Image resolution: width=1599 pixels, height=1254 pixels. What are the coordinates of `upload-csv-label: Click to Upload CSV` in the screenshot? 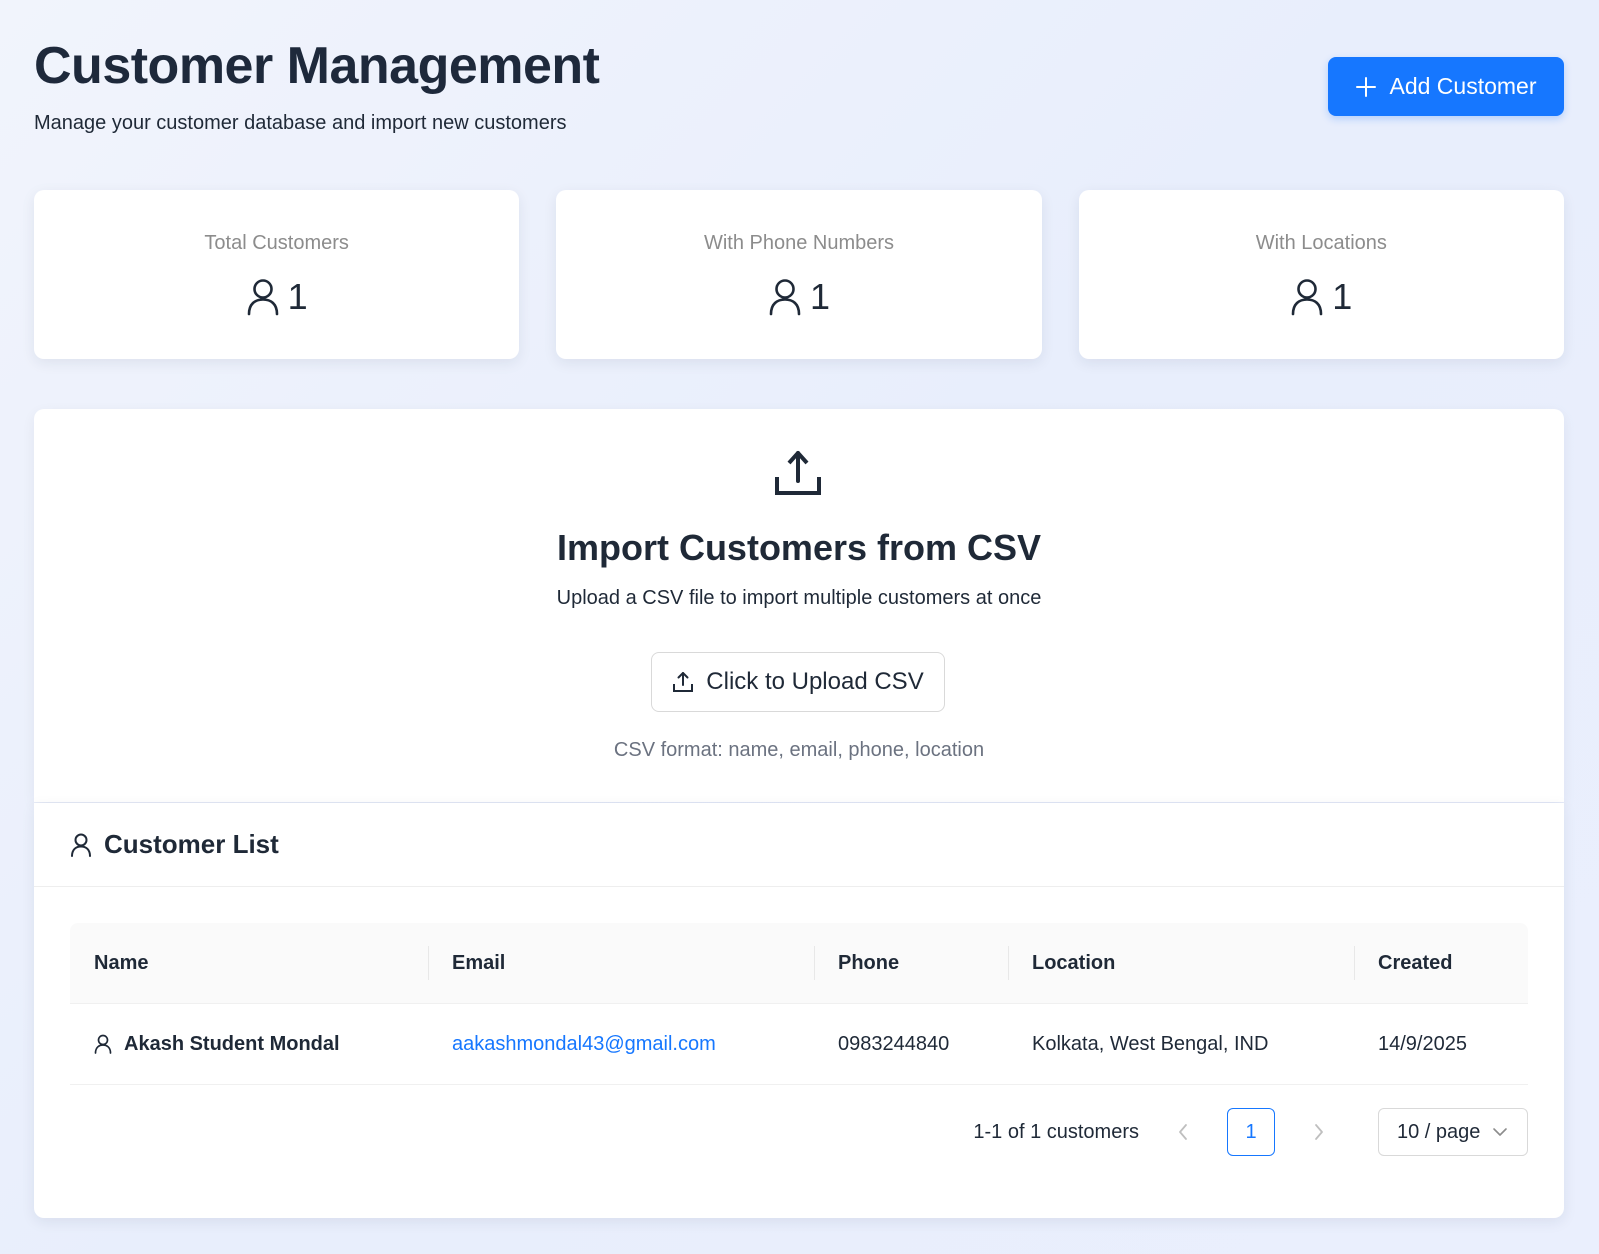 It's located at (815, 681).